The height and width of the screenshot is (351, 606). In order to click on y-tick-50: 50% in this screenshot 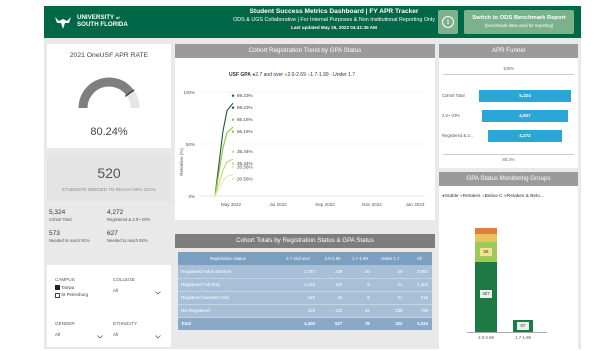, I will do `click(190, 144)`.